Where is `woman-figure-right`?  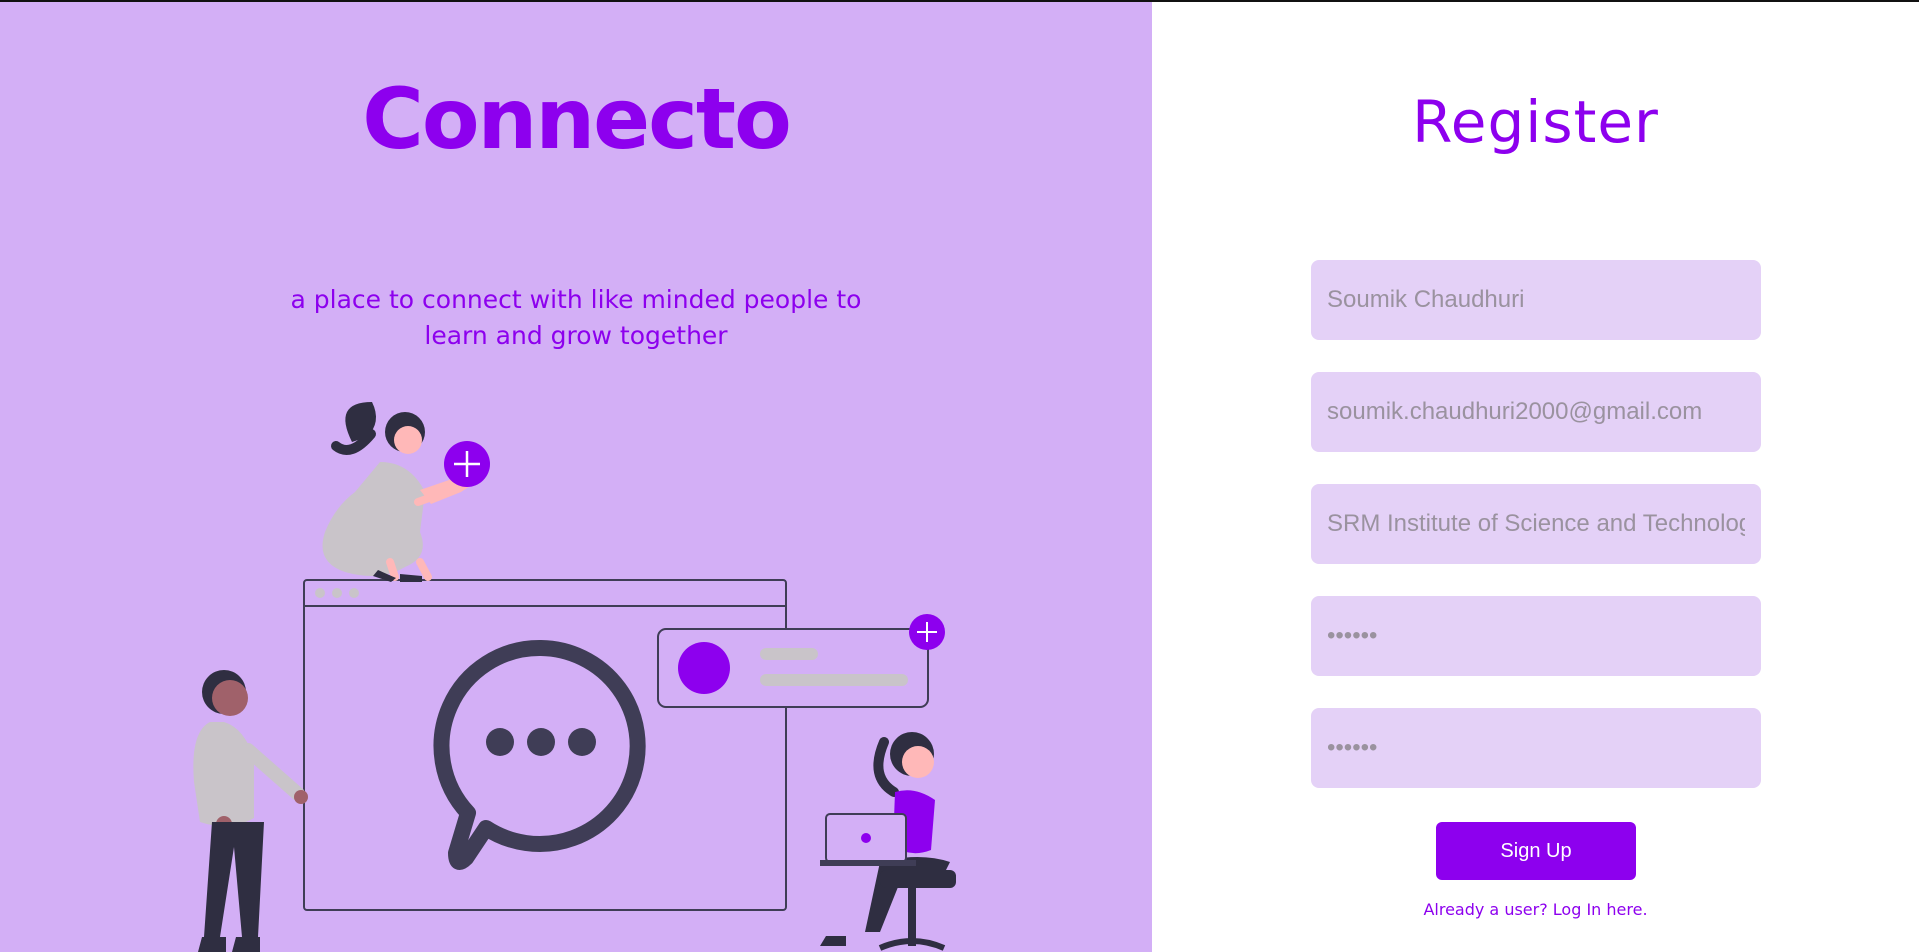 woman-figure-right is located at coordinates (888, 841).